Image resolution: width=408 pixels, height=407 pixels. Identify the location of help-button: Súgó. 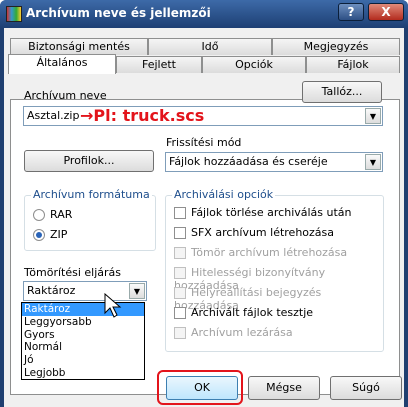
(366, 388).